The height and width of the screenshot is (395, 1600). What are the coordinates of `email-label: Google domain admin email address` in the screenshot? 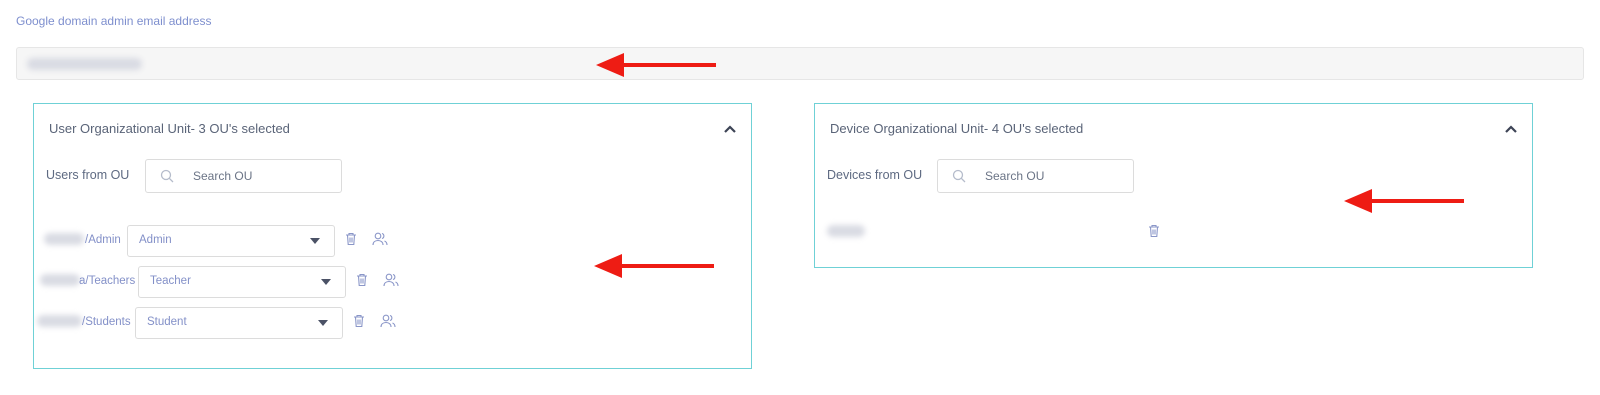 It's located at (114, 21).